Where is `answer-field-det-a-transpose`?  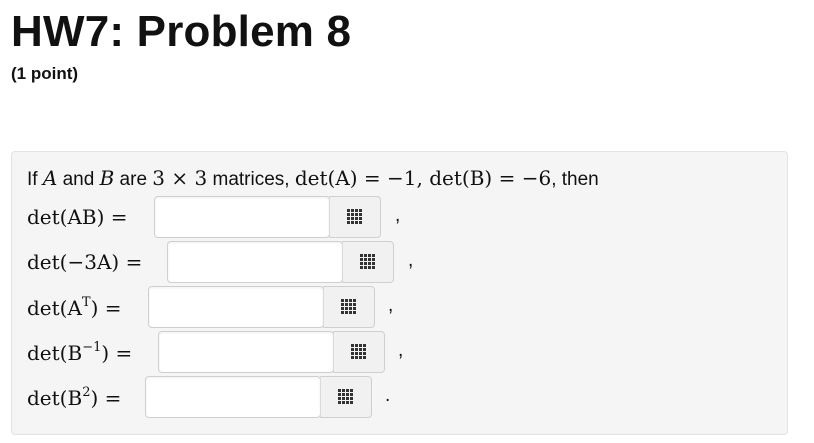 answer-field-det-a-transpose is located at coordinates (236, 307).